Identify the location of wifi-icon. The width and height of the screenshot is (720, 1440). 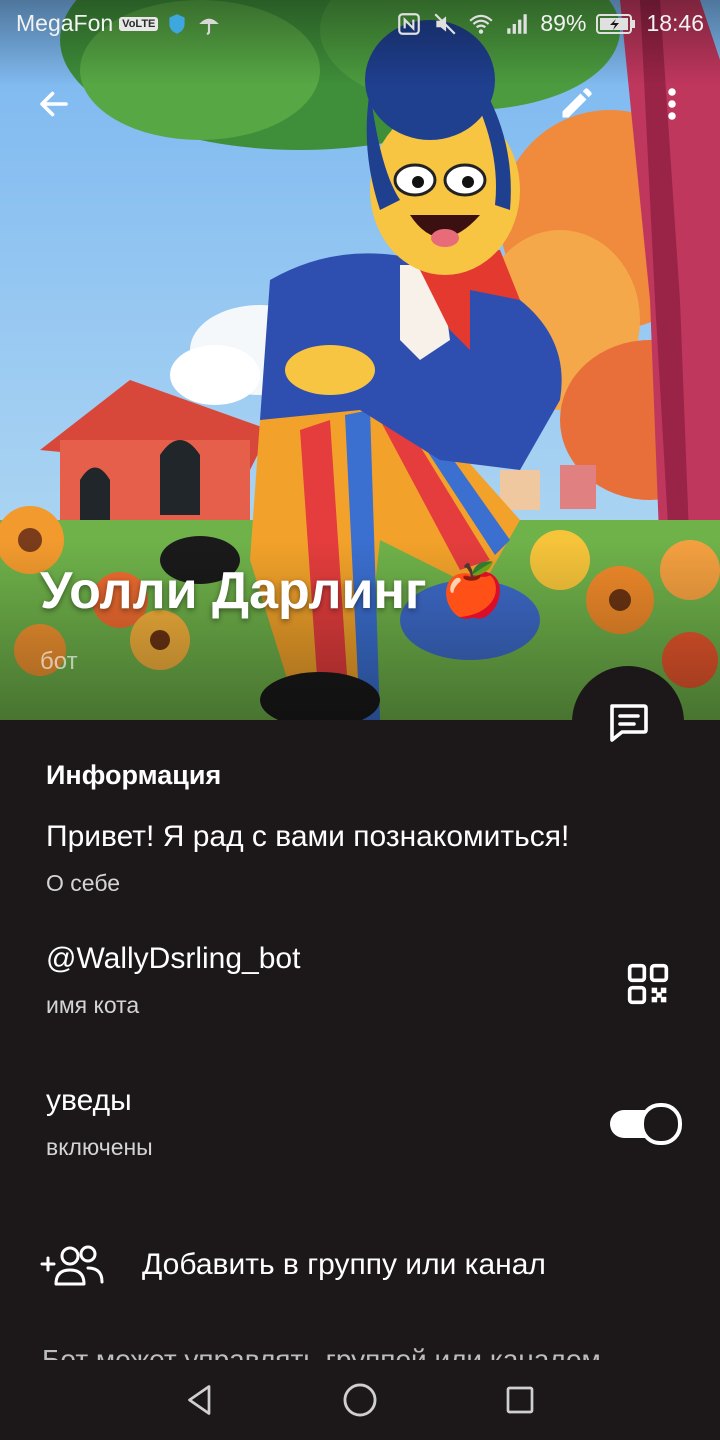
(481, 24).